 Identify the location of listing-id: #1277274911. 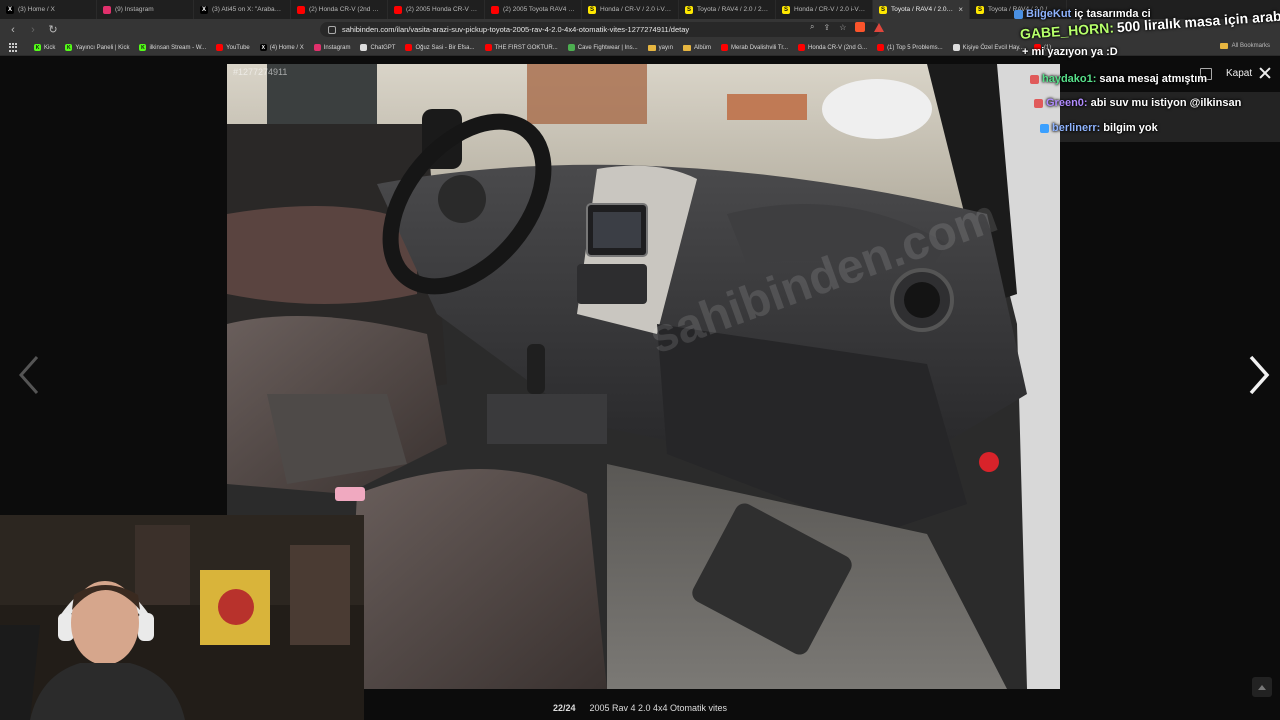
(260, 72).